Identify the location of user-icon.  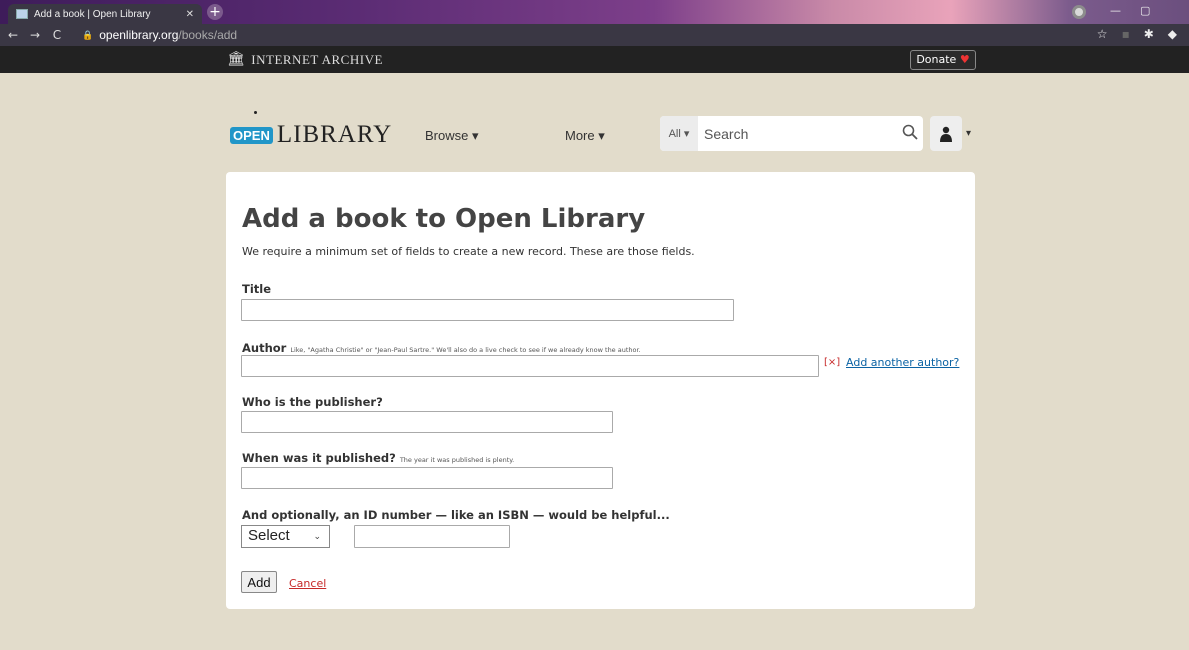
(946, 134).